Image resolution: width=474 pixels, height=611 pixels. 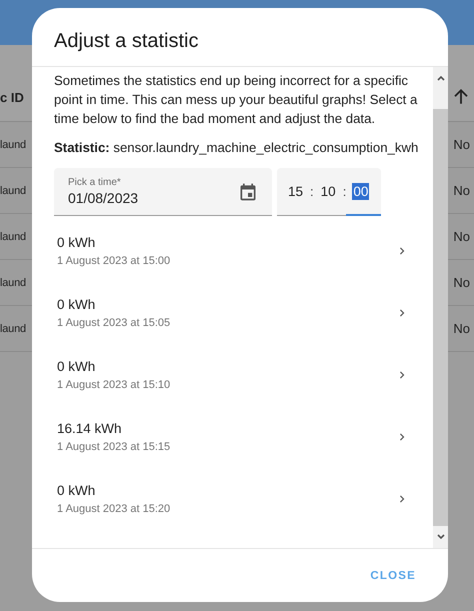 I want to click on time-segment: 10, so click(x=328, y=191).